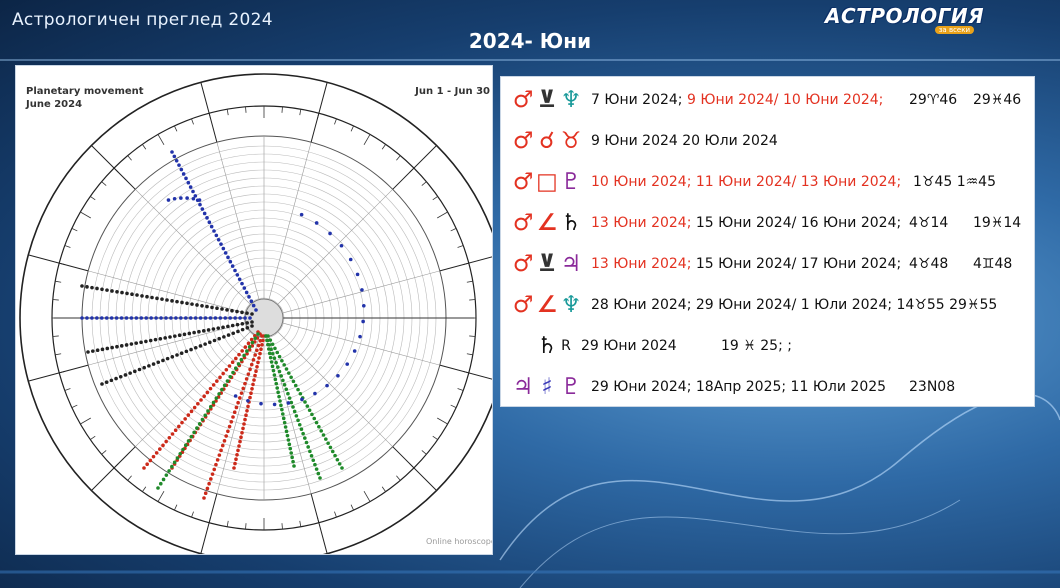 The height and width of the screenshot is (588, 1060). I want to click on aspect-date-text: 9 Юни 2024/ 10 Юни 2024;, so click(783, 100).